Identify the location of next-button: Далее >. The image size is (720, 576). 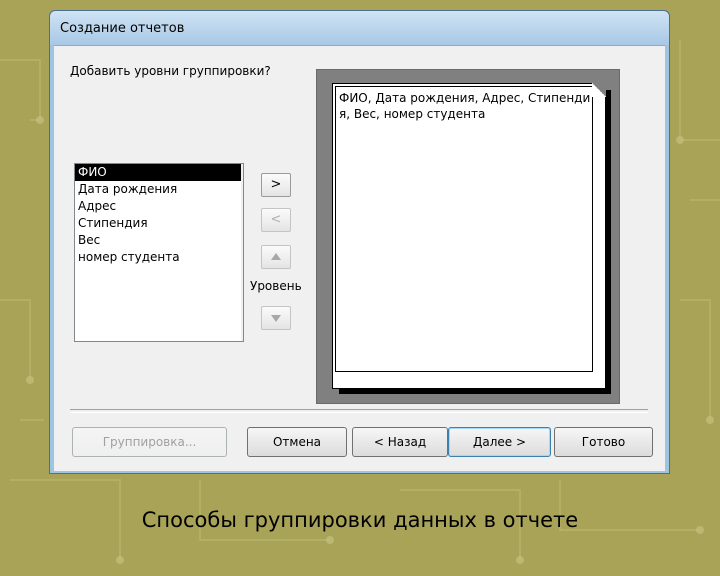
(499, 442).